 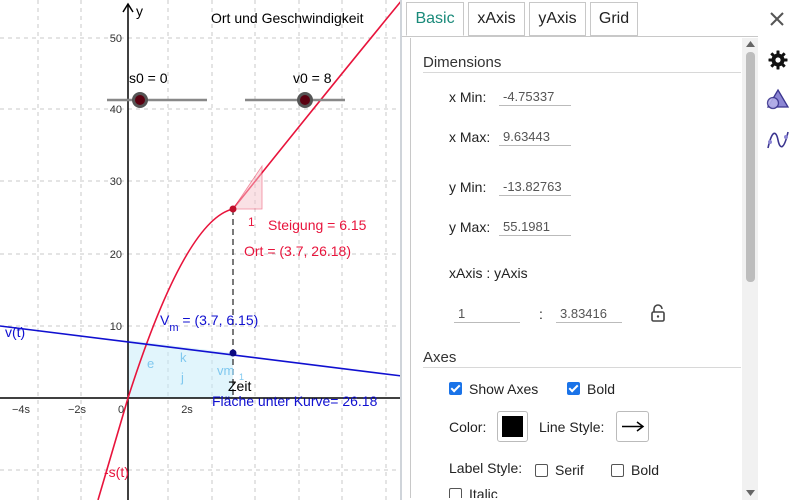 I want to click on x-tick-label: −4s, so click(x=21, y=410).